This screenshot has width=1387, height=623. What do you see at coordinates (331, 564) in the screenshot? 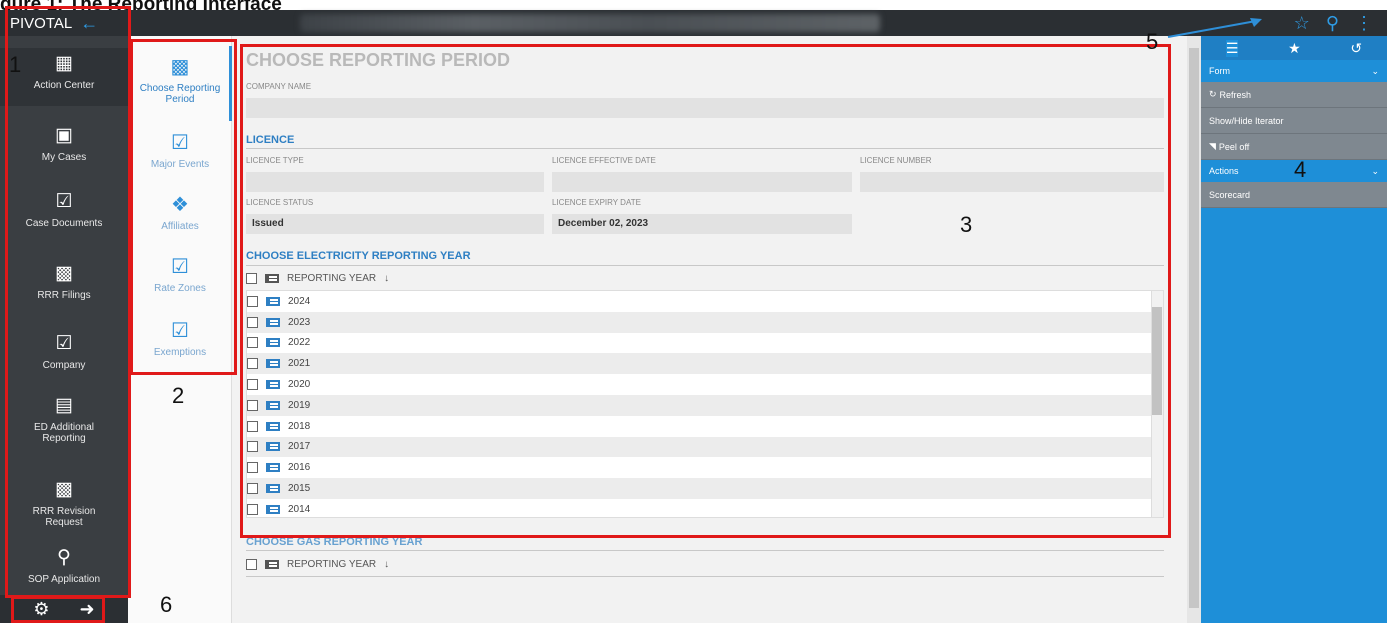
I see `reporting-year-column-header: REPORTING YEAR` at bounding box center [331, 564].